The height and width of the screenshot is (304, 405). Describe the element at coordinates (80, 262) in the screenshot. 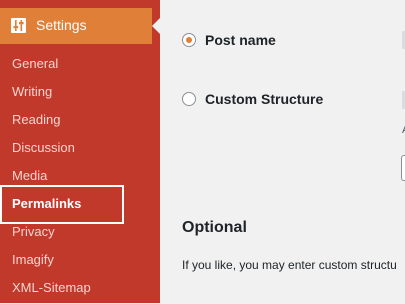

I see `sidebar-item-imagify: Imagify` at that location.